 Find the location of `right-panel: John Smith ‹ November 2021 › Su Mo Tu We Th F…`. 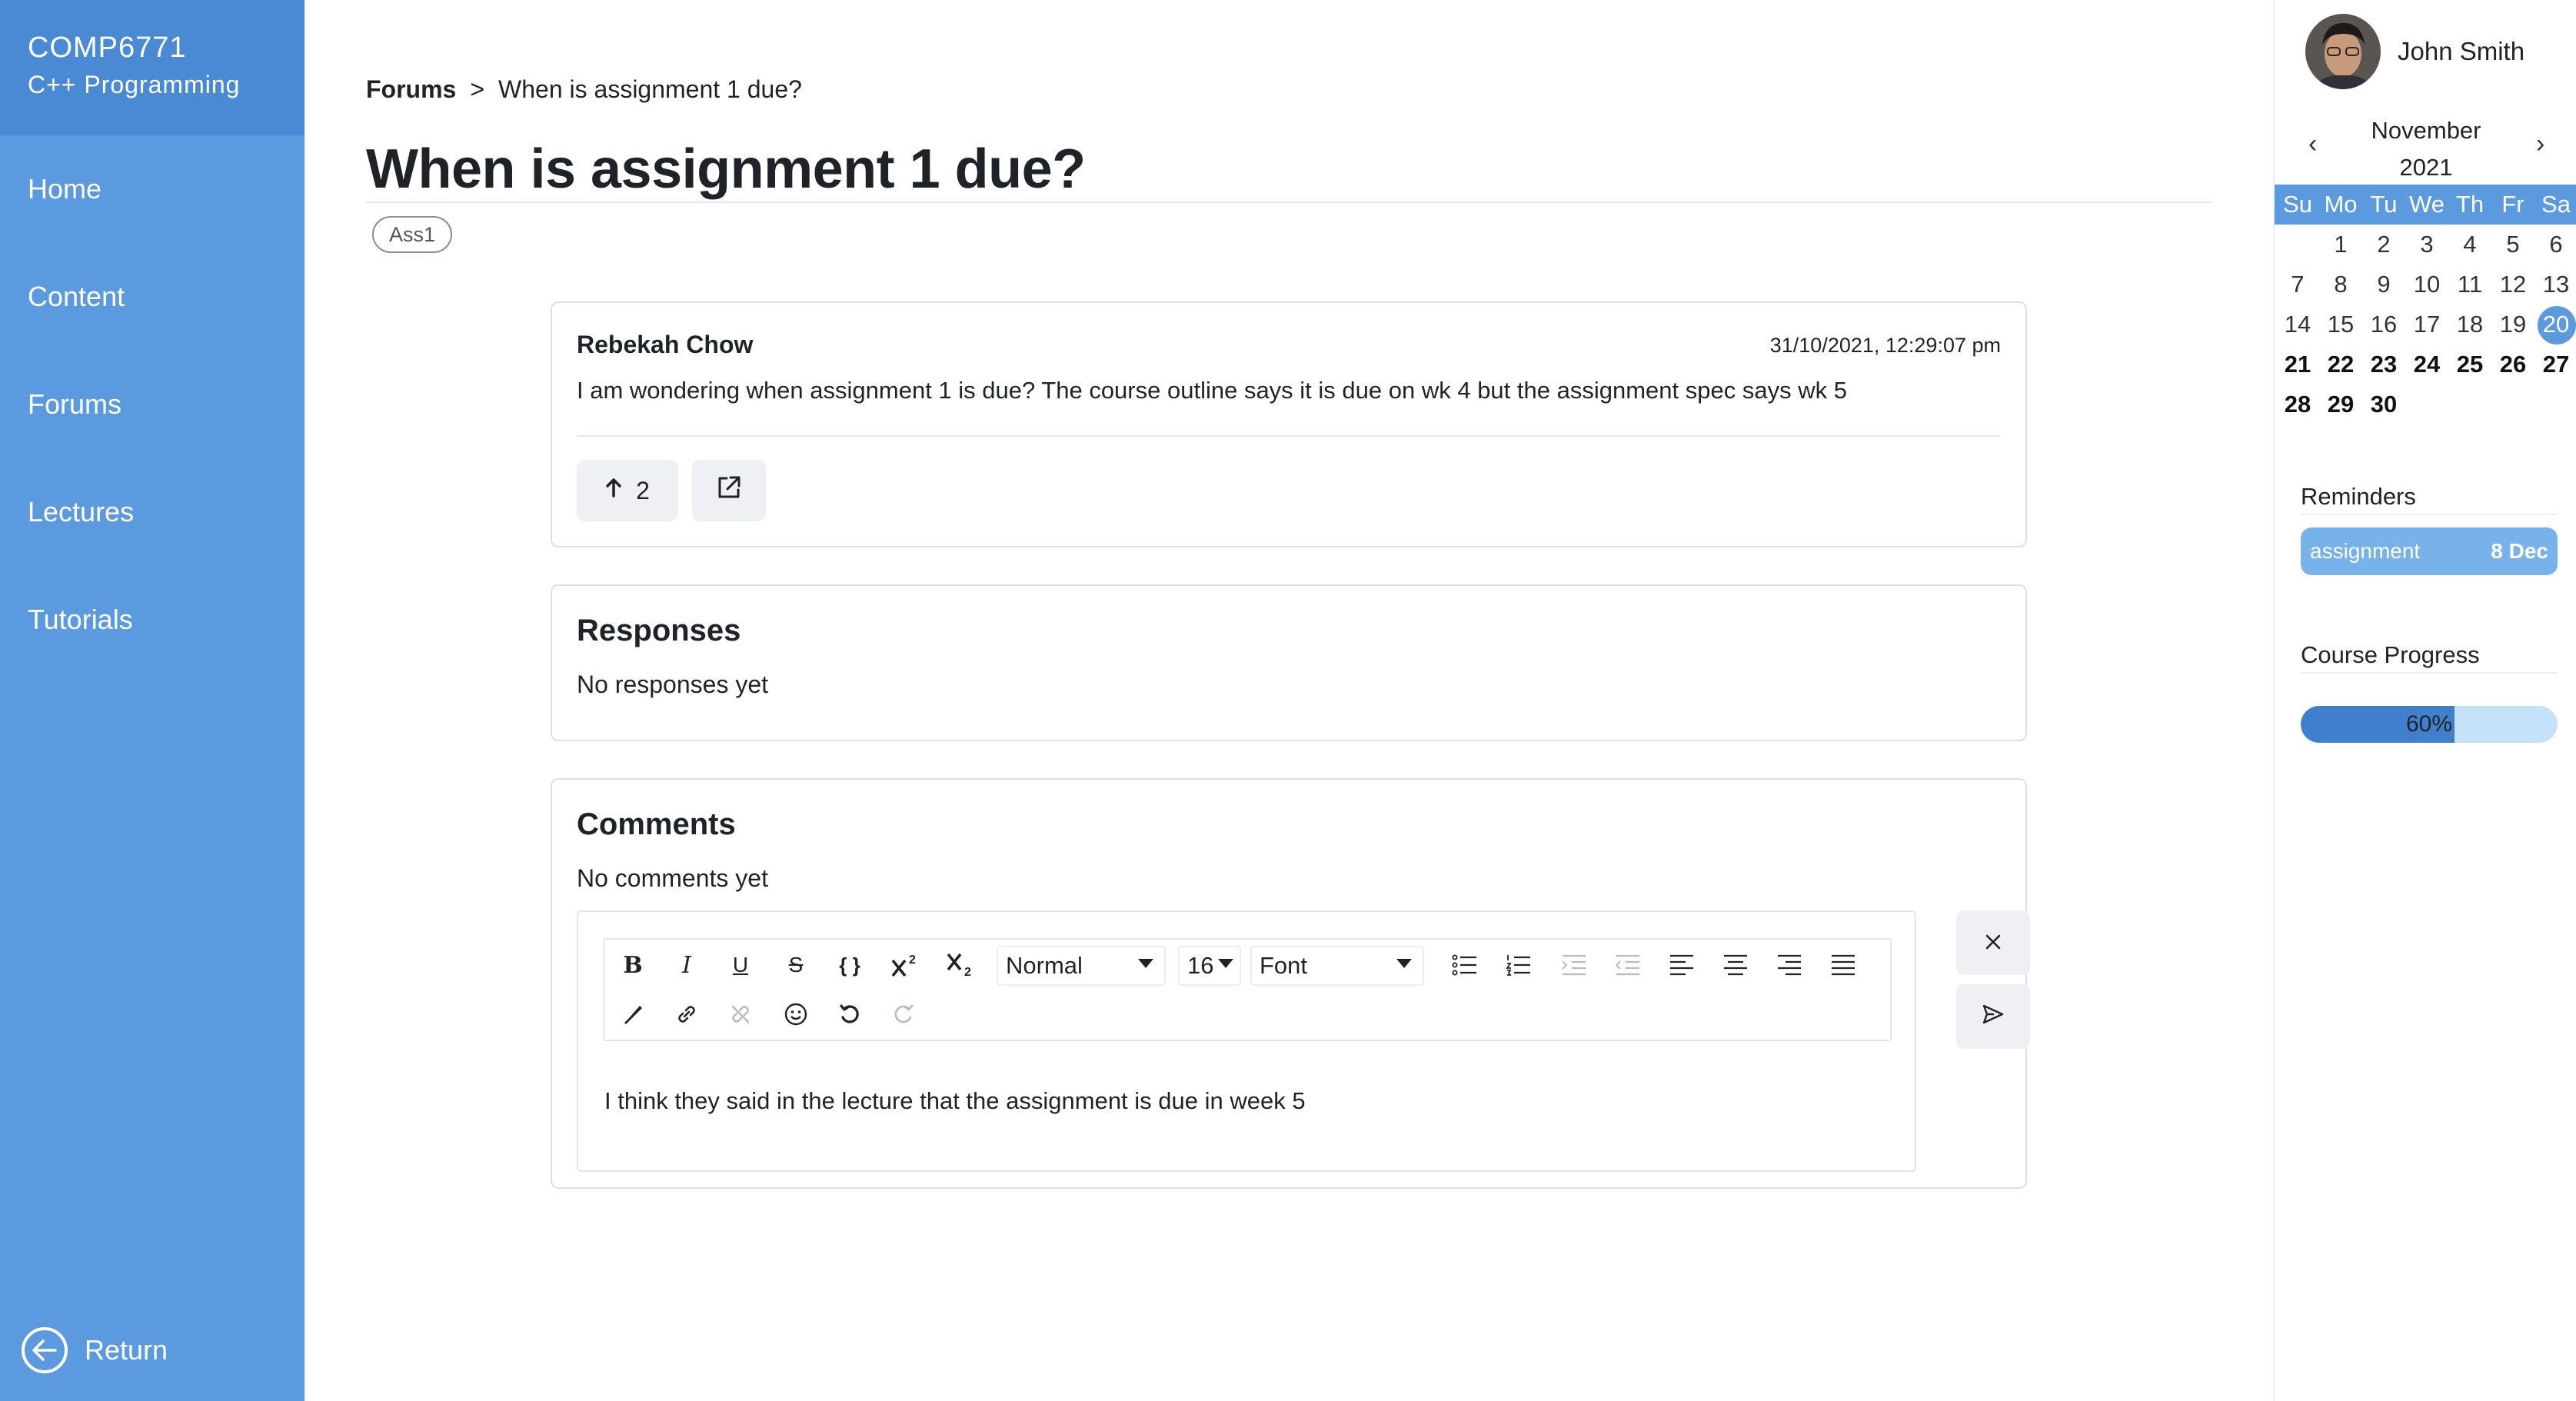

right-panel: John Smith ‹ November 2021 › Su Mo Tu We Th F… is located at coordinates (2424, 700).